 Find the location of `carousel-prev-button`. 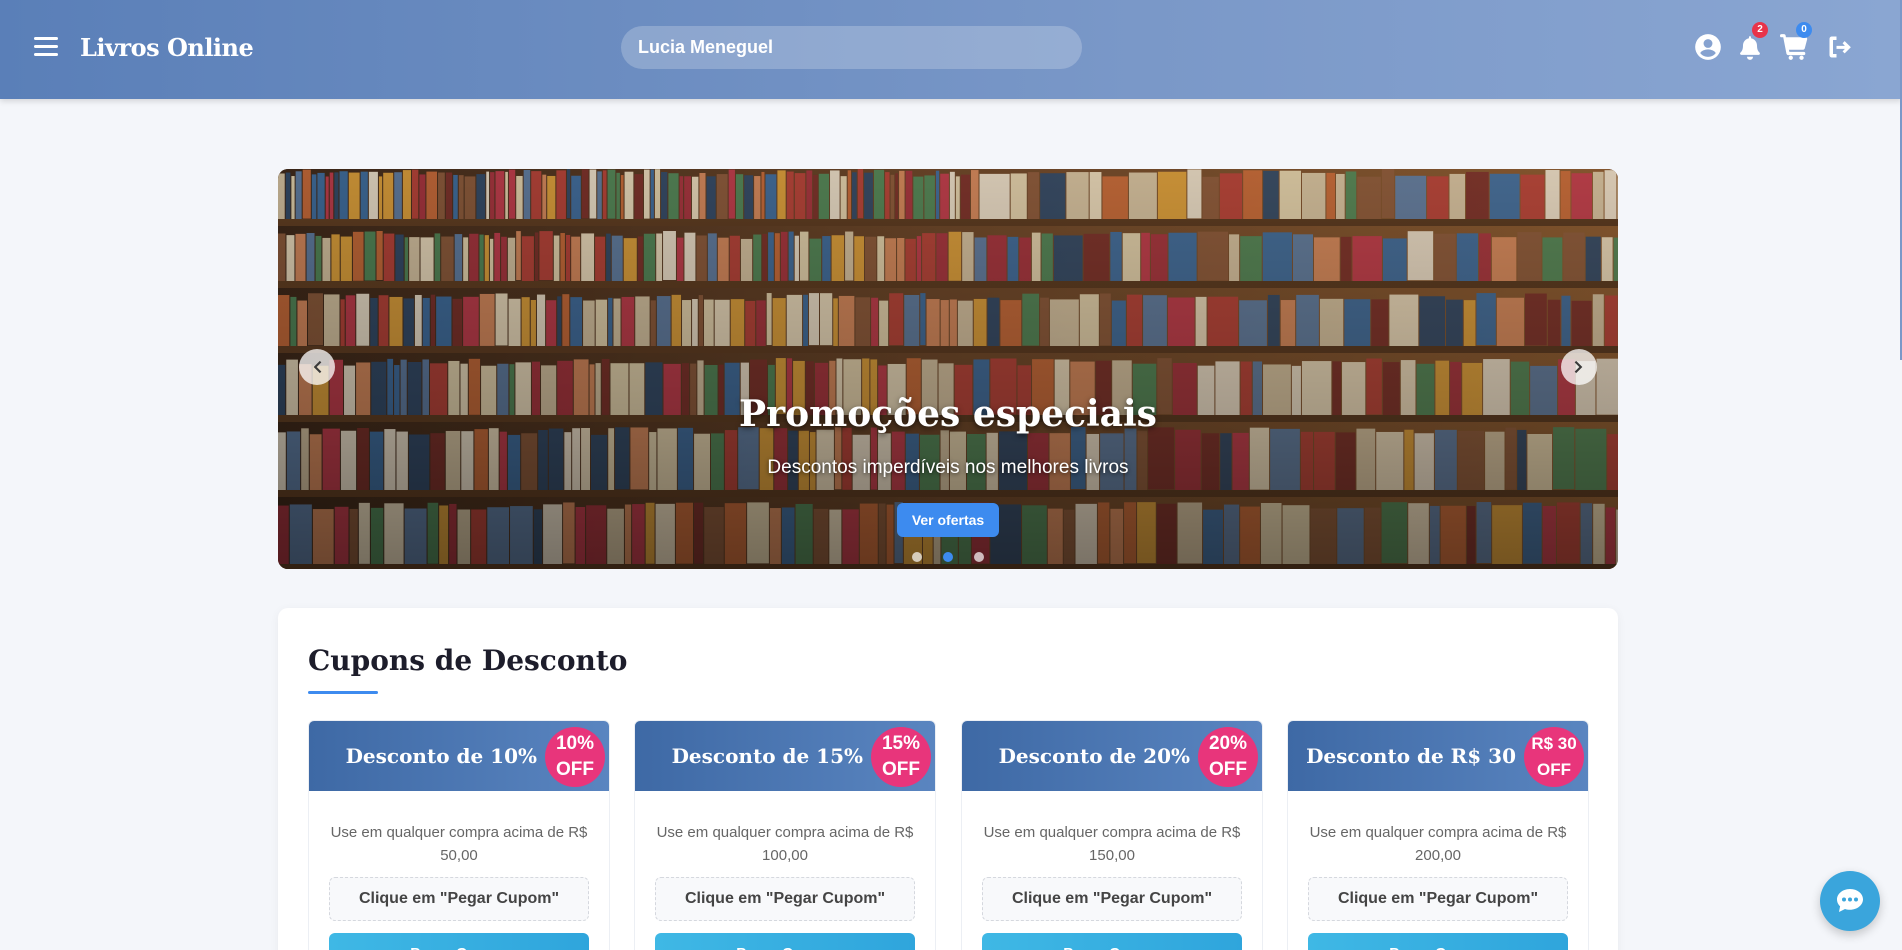

carousel-prev-button is located at coordinates (317, 367).